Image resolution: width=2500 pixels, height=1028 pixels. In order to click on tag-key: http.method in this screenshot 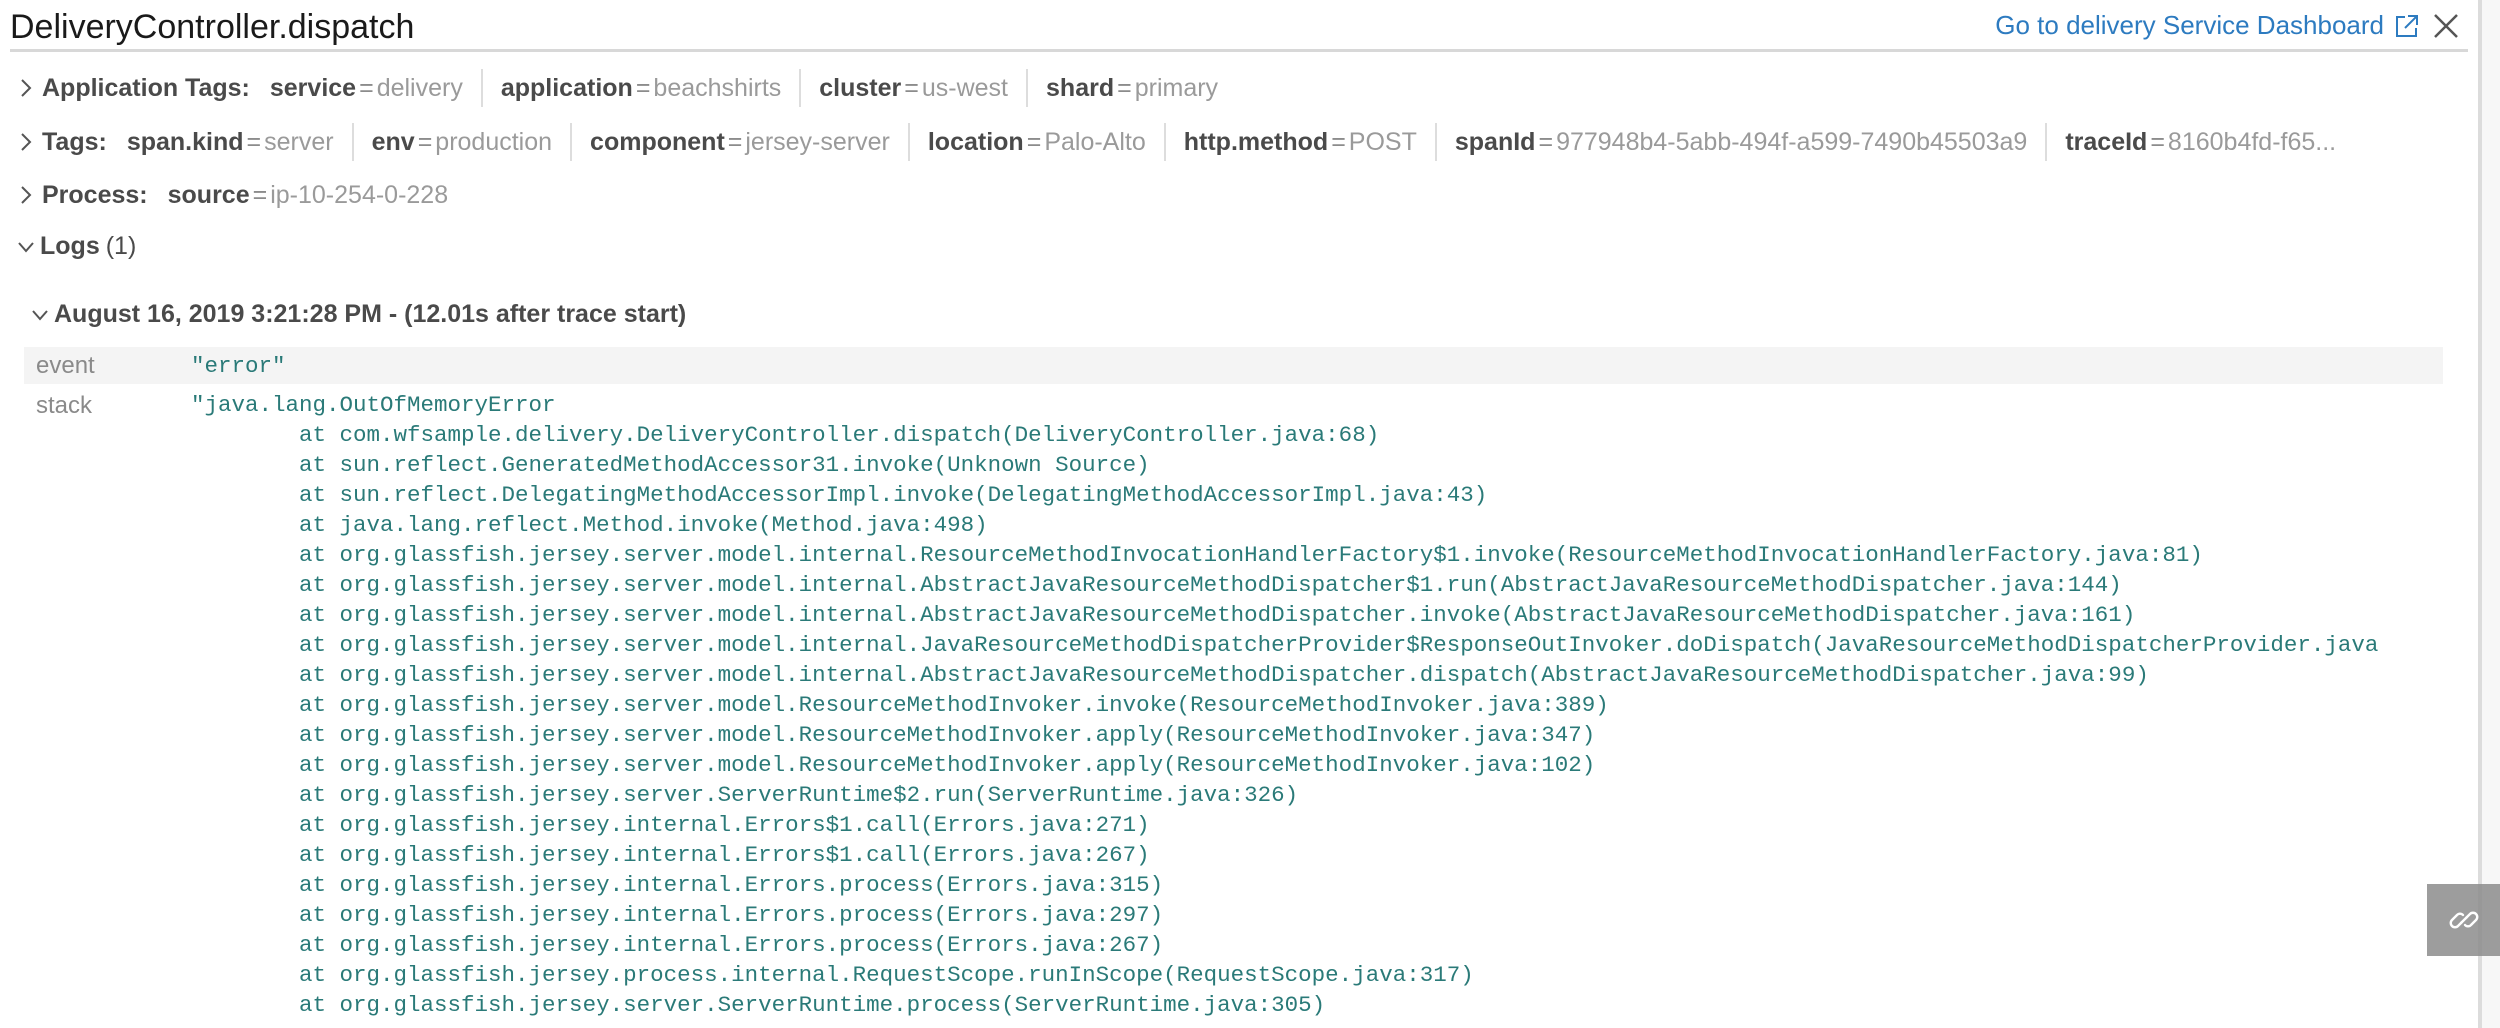, I will do `click(1256, 141)`.